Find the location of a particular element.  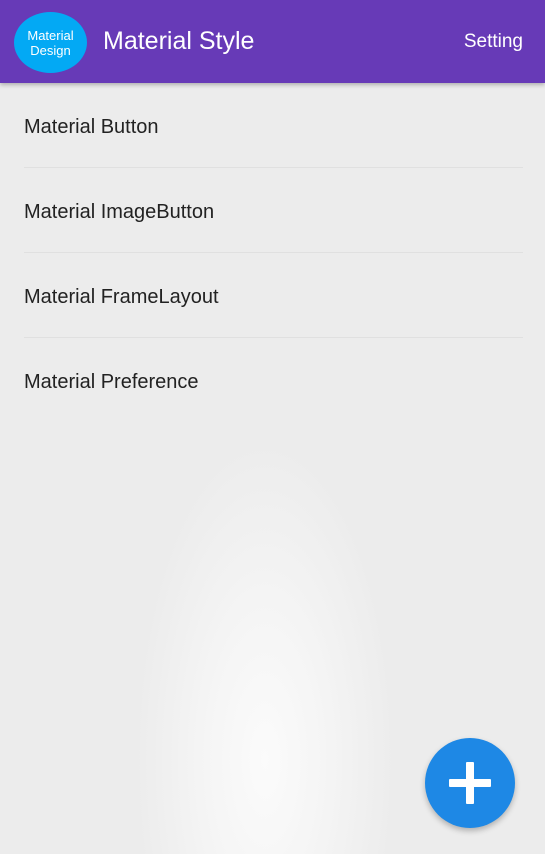

list-item-material-framelayout: Material FrameLayout is located at coordinates (272, 295).